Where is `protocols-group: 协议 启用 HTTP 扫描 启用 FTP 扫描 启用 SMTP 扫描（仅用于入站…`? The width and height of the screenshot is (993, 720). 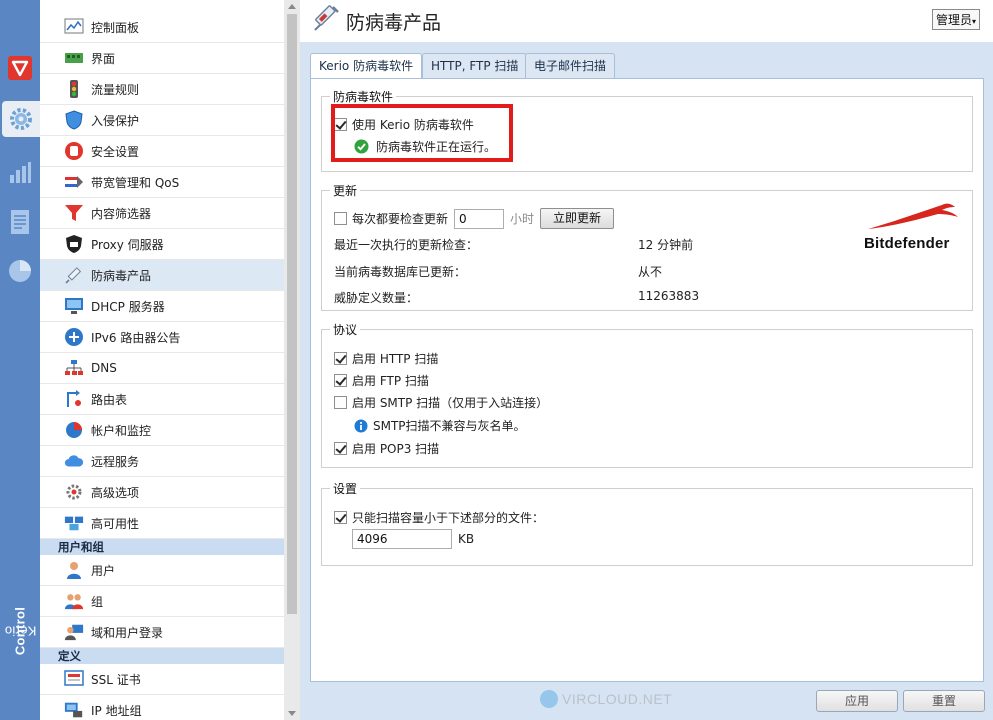 protocols-group: 协议 启用 HTTP 扫描 启用 FTP 扫描 启用 SMTP 扫描（仅用于入站… is located at coordinates (647, 394).